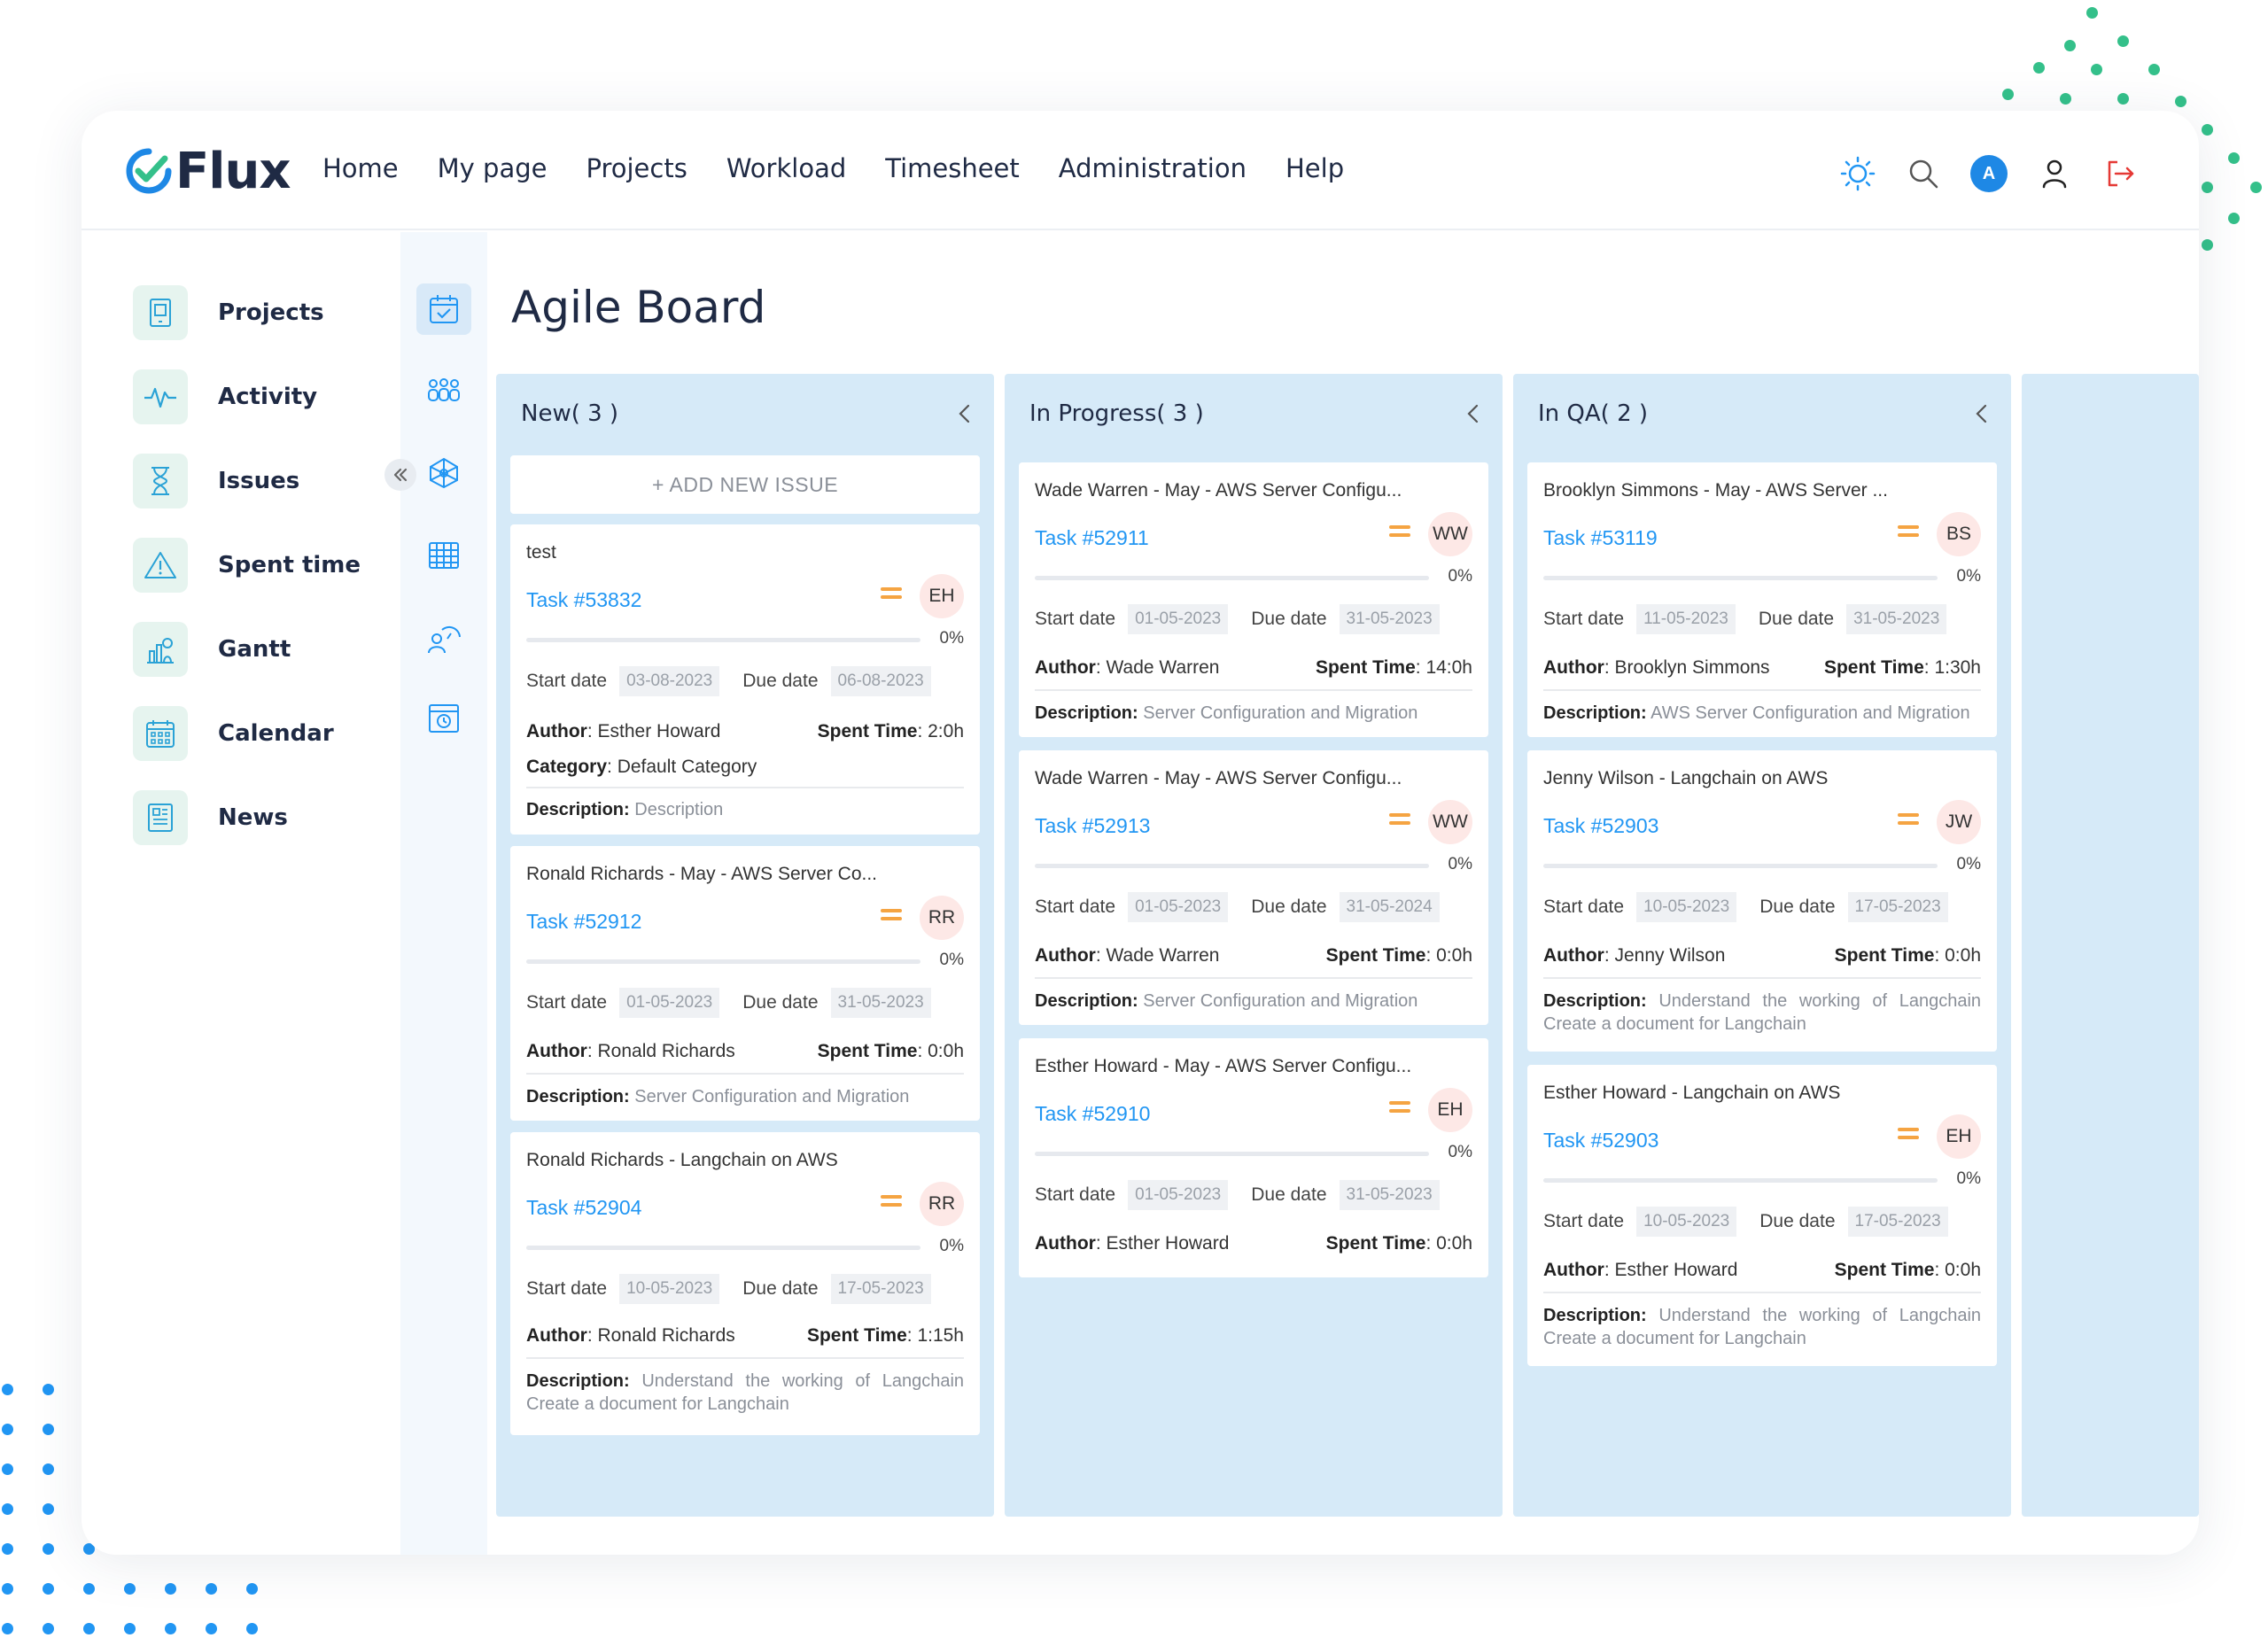 The height and width of the screenshot is (1638, 2268). Describe the element at coordinates (160, 481) in the screenshot. I see `hourglass-icon` at that location.